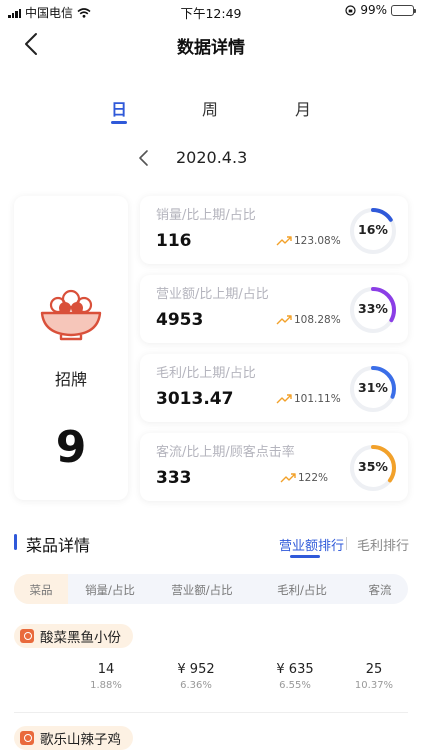 The image size is (422, 750). Describe the element at coordinates (225, 452) in the screenshot. I see `metric-label: 客流/比上期/顾客点击率` at that location.